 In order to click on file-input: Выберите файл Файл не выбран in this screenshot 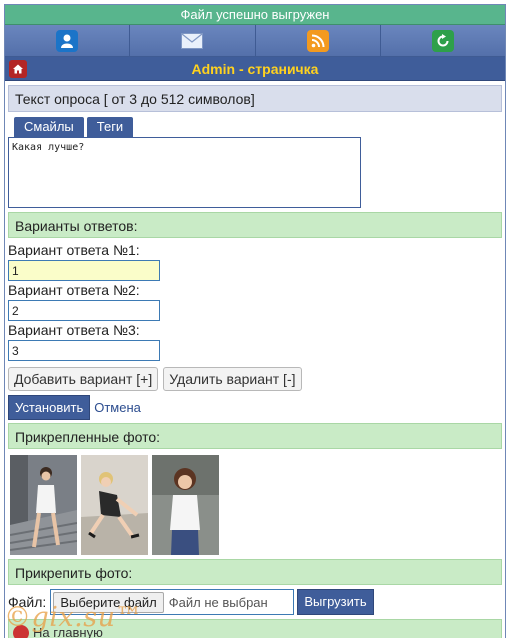, I will do `click(172, 602)`.